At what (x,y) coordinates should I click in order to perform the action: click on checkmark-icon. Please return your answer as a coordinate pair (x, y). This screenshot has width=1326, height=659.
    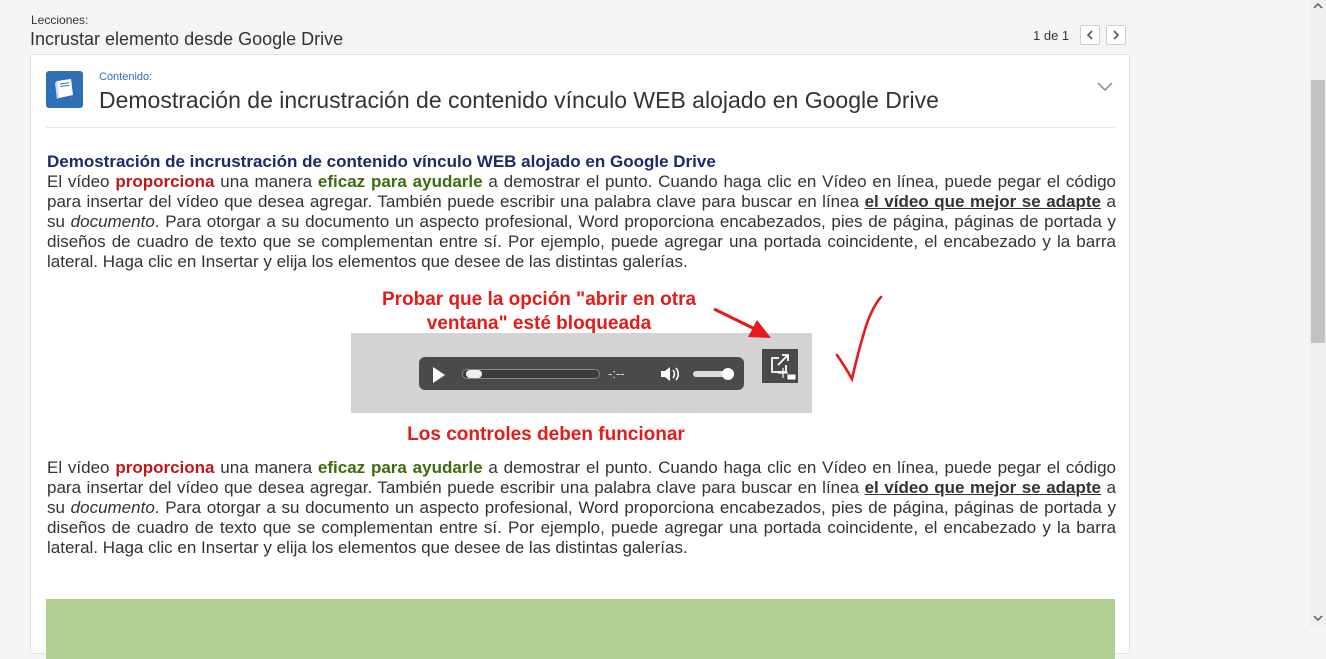
    Looking at the image, I should click on (859, 339).